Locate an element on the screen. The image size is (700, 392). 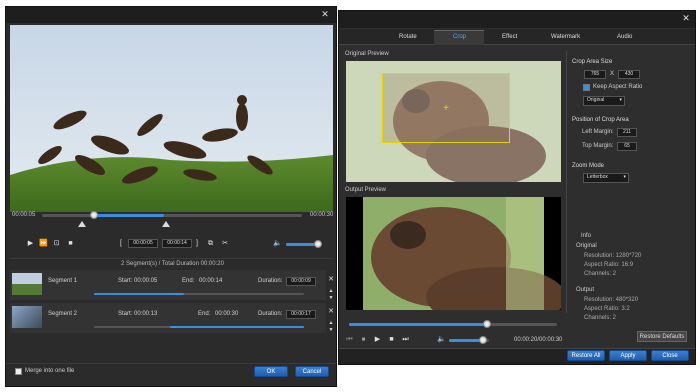
aspect-select: Original ▾ is located at coordinates (604, 101).